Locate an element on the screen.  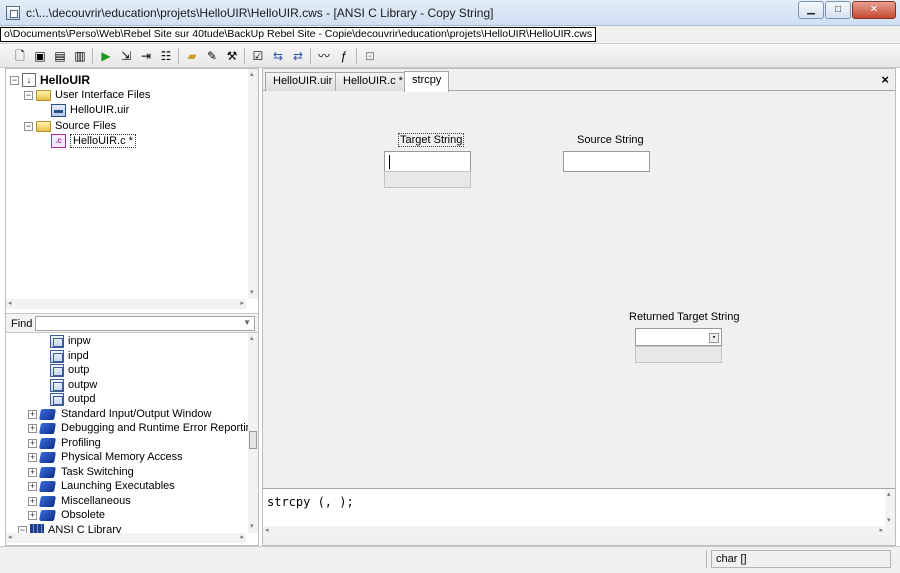
check-icon: ☑ is located at coordinates (258, 56).